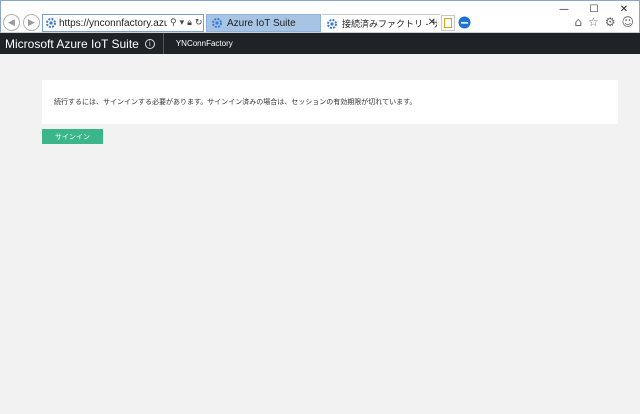 This screenshot has width=640, height=414. I want to click on dropdown-icon: ▾, so click(182, 23).